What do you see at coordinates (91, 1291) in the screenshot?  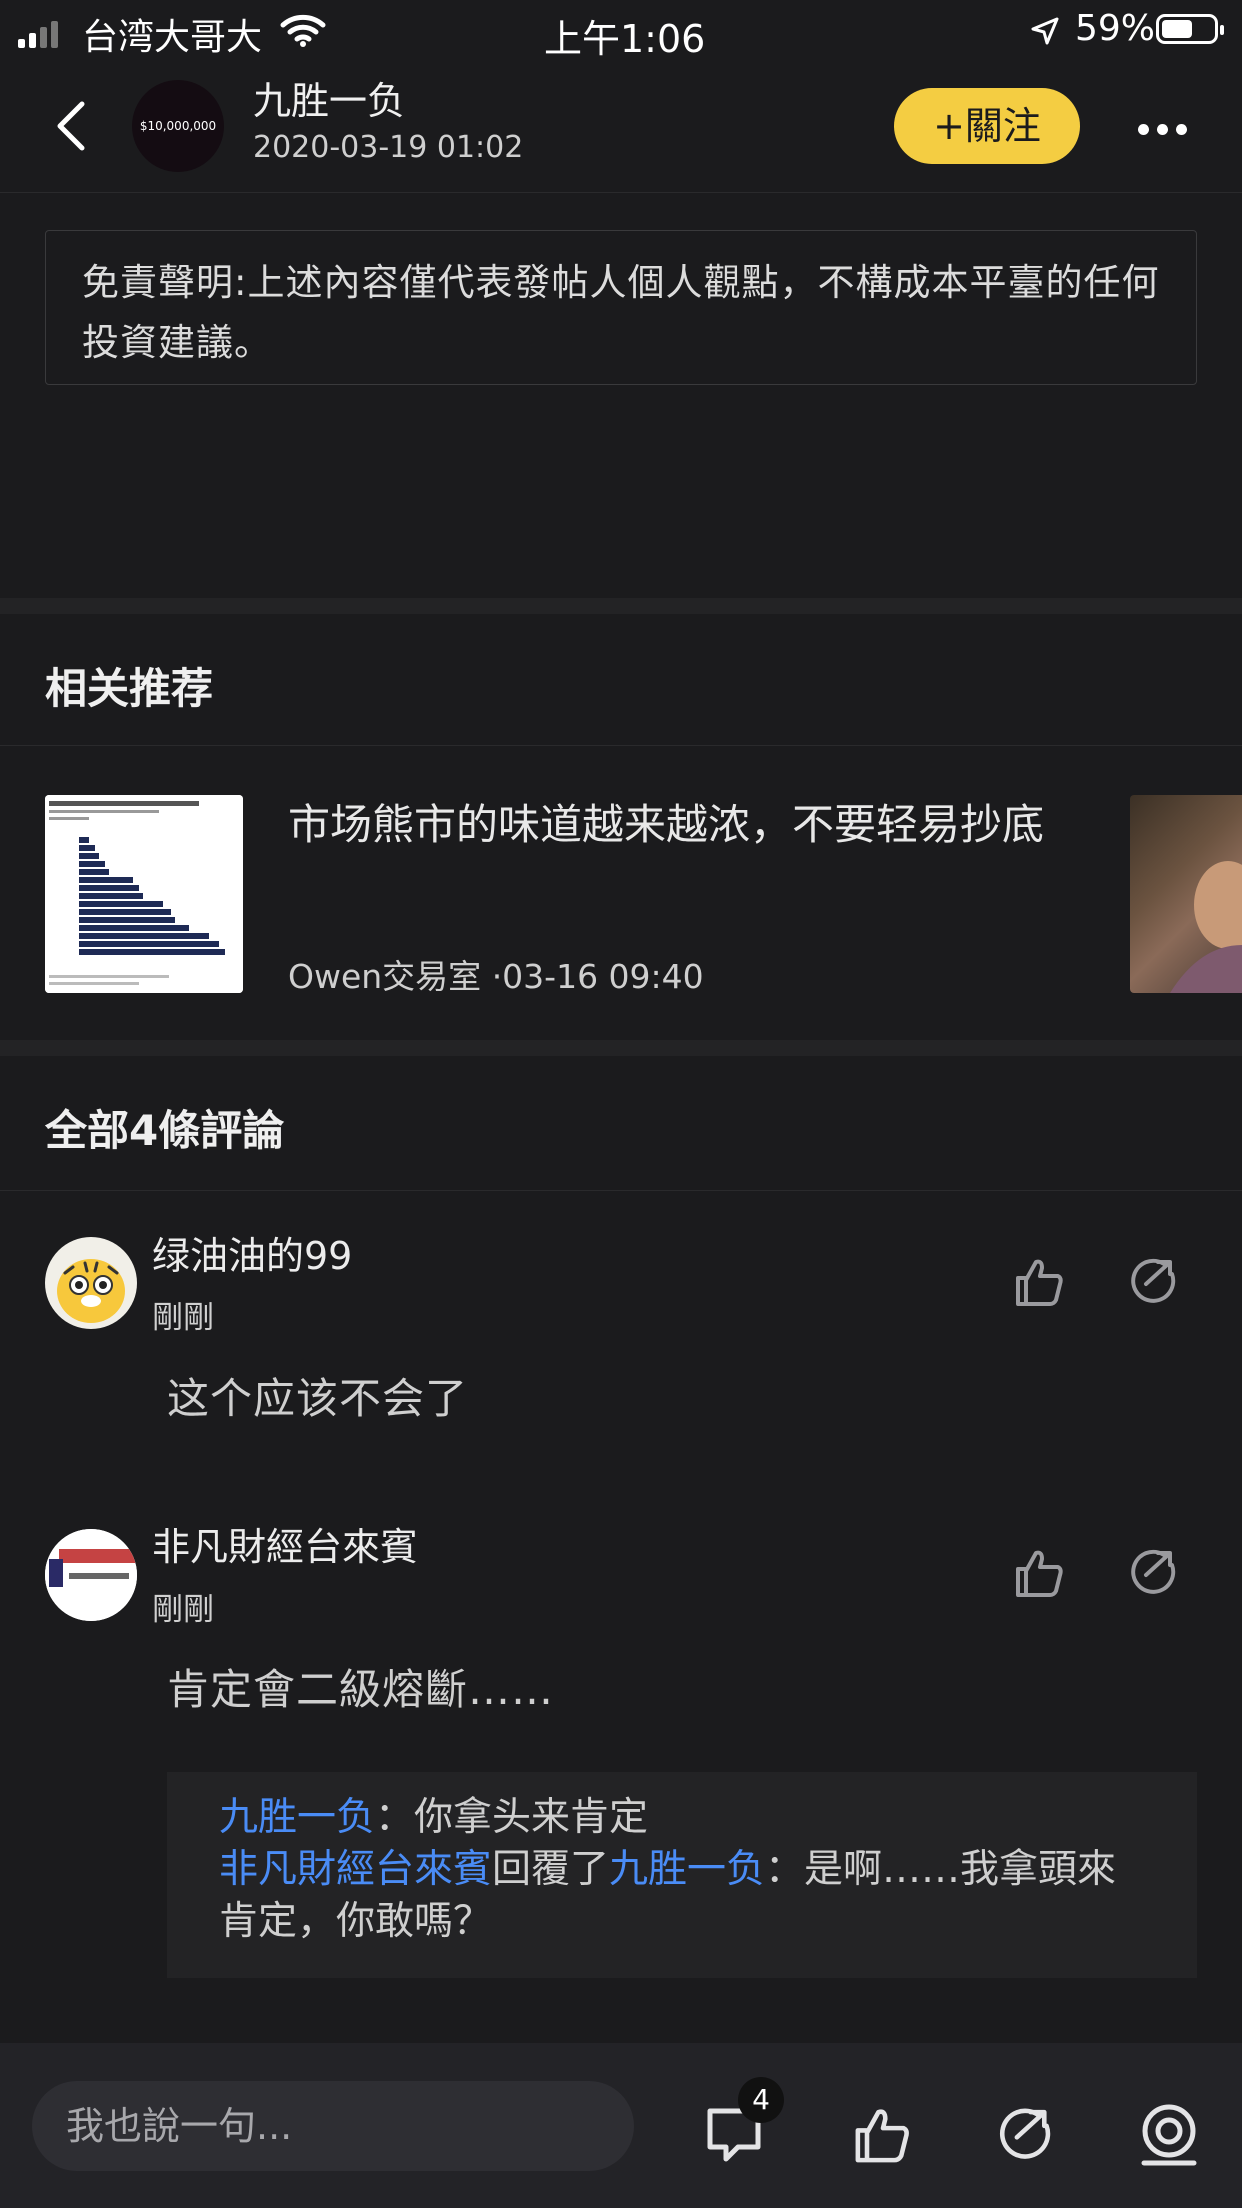 I see `tiger-avatar-icon` at bounding box center [91, 1291].